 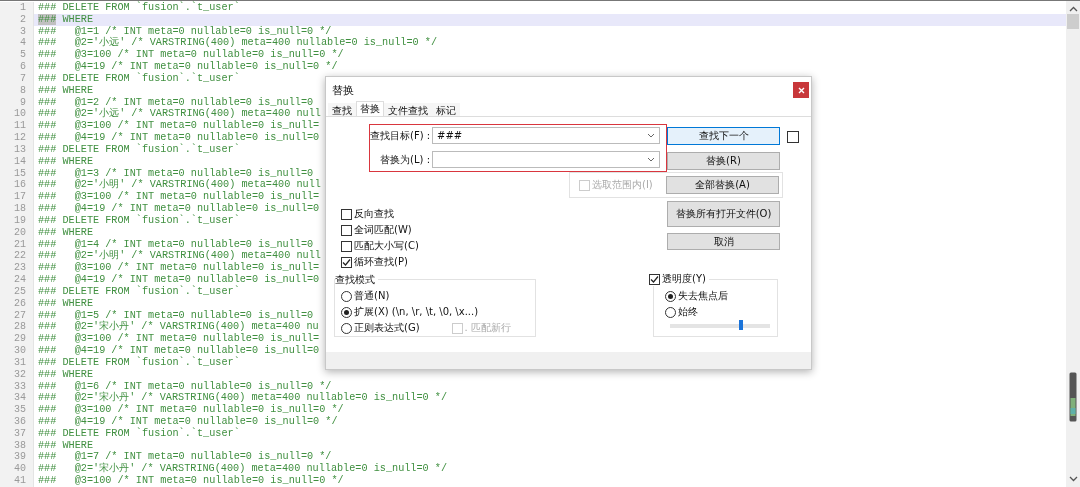 What do you see at coordinates (17, 209) in the screenshot?
I see `line-number: 18` at bounding box center [17, 209].